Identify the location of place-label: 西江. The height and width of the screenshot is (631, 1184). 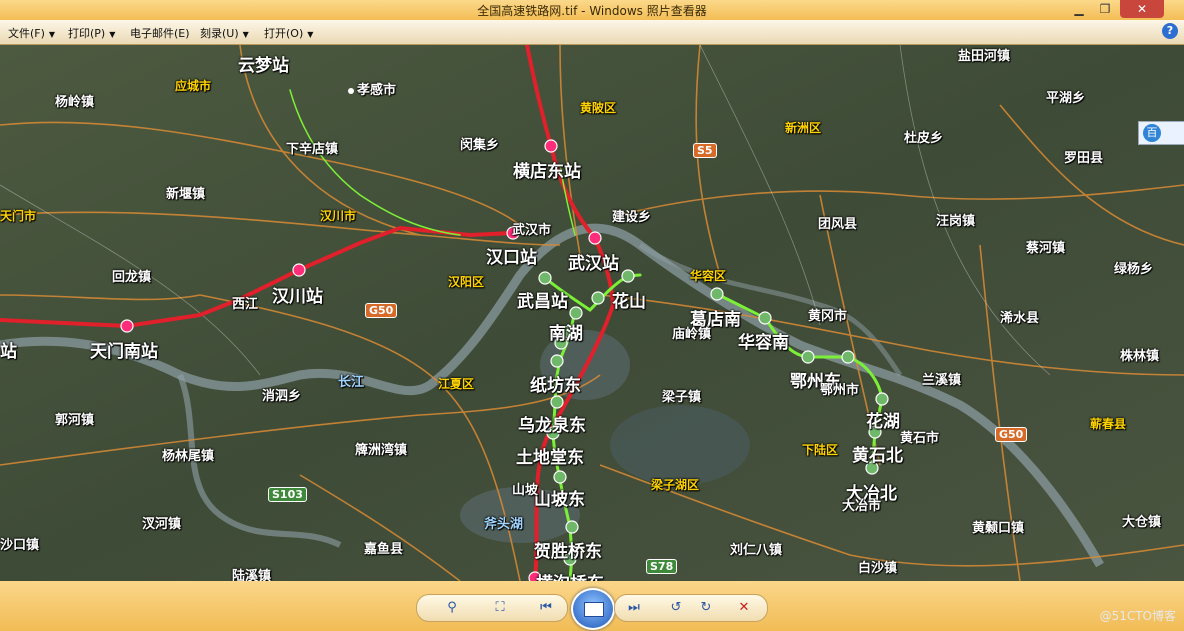
(245, 304).